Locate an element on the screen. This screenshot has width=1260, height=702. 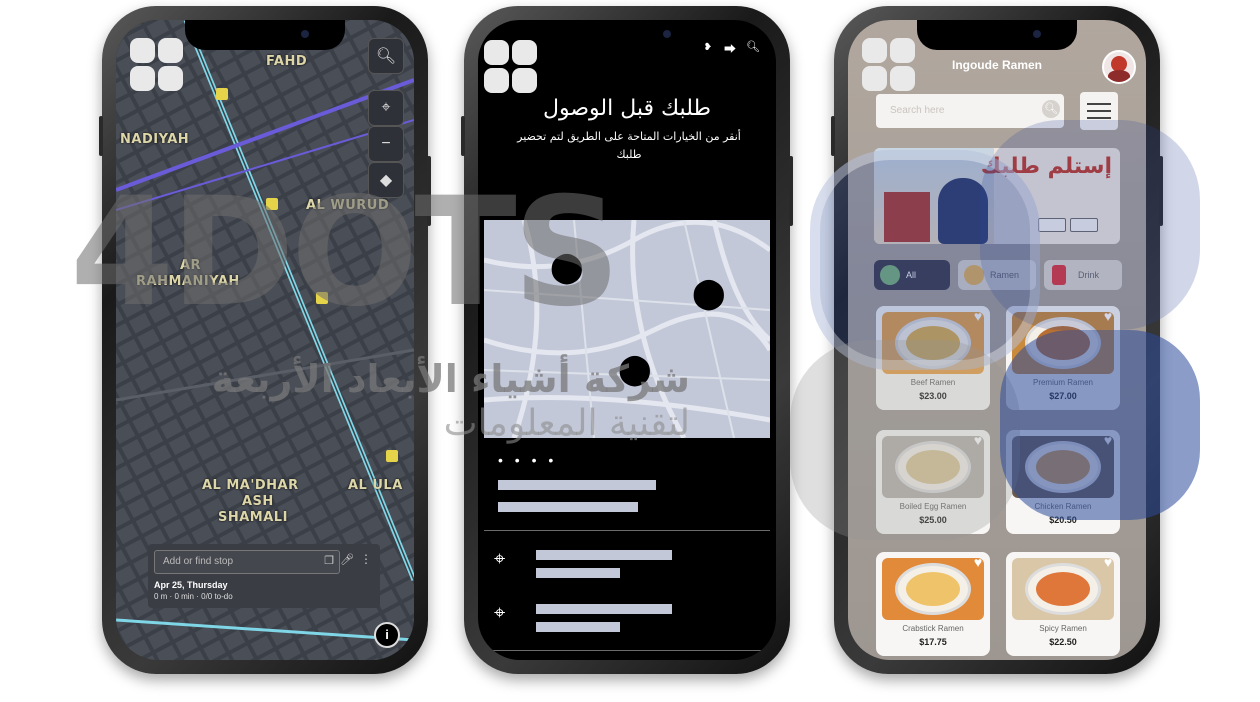
item-name: Spicy Ramen is located at coordinates (1063, 628).